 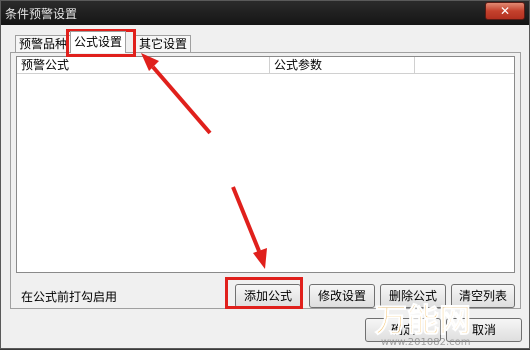 What do you see at coordinates (69, 297) in the screenshot?
I see `enable-hint: 在公式前打勾启用` at bounding box center [69, 297].